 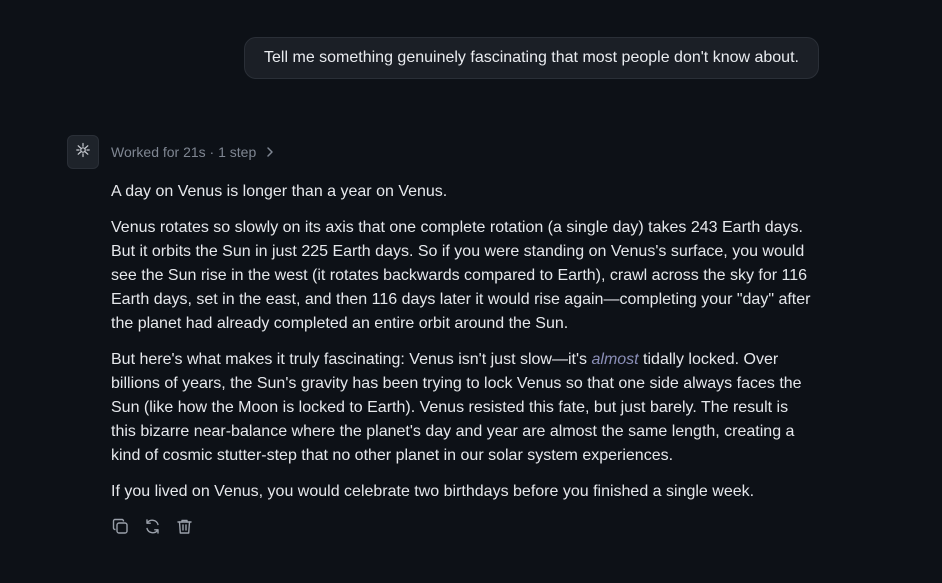 I want to click on worked-status-text: Worked for 21s · 1 step, so click(x=184, y=152).